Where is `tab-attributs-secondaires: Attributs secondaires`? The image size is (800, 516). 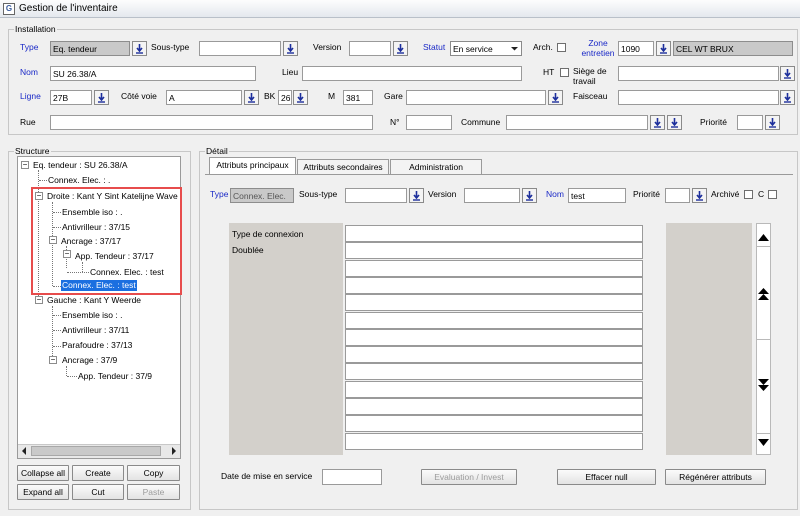 tab-attributs-secondaires: Attributs secondaires is located at coordinates (343, 166).